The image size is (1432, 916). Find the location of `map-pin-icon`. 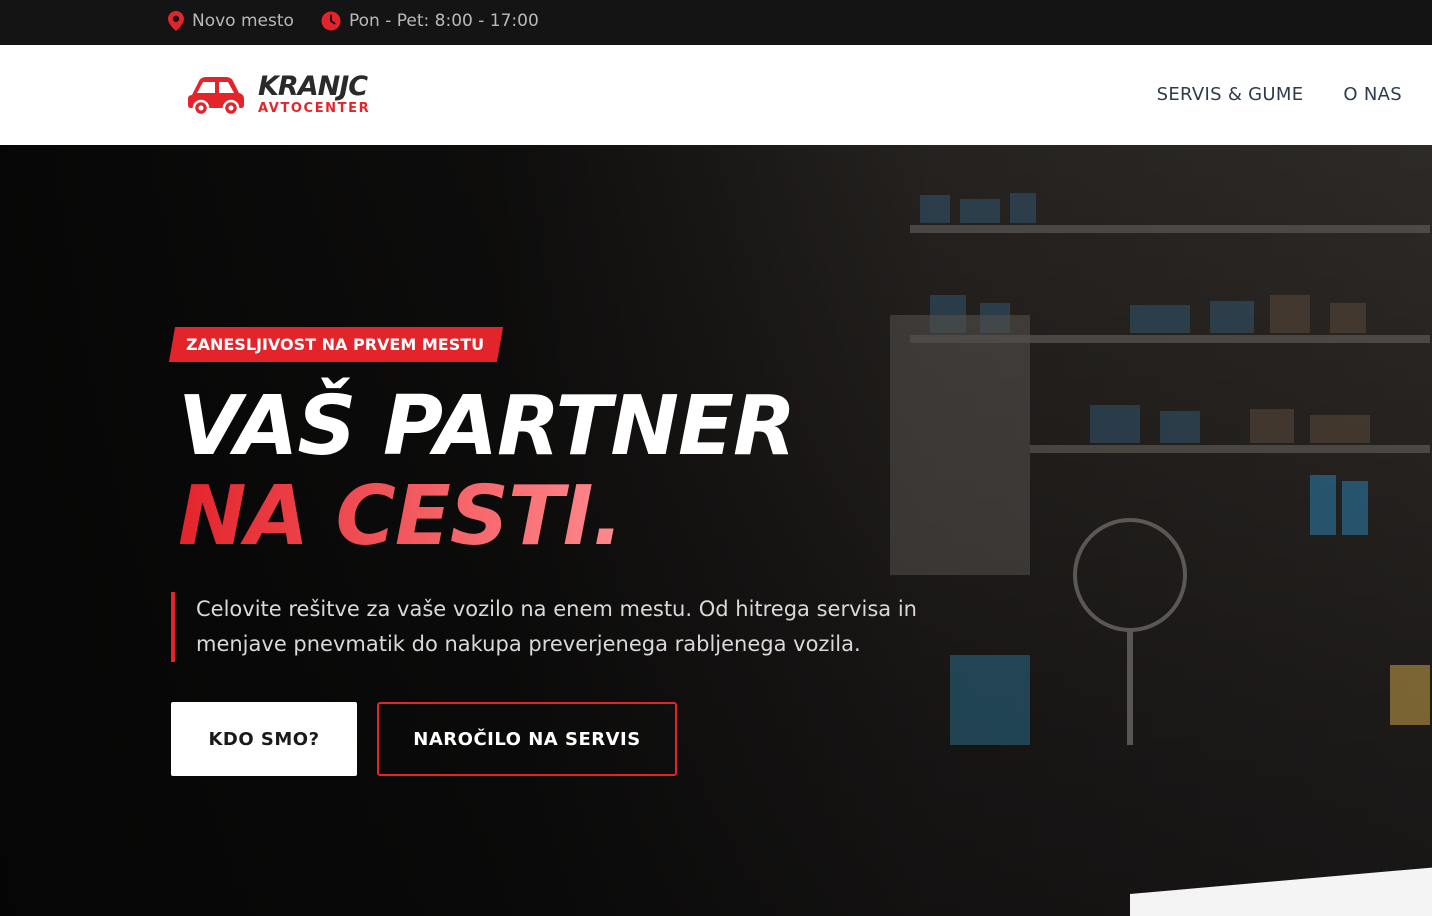

map-pin-icon is located at coordinates (176, 21).